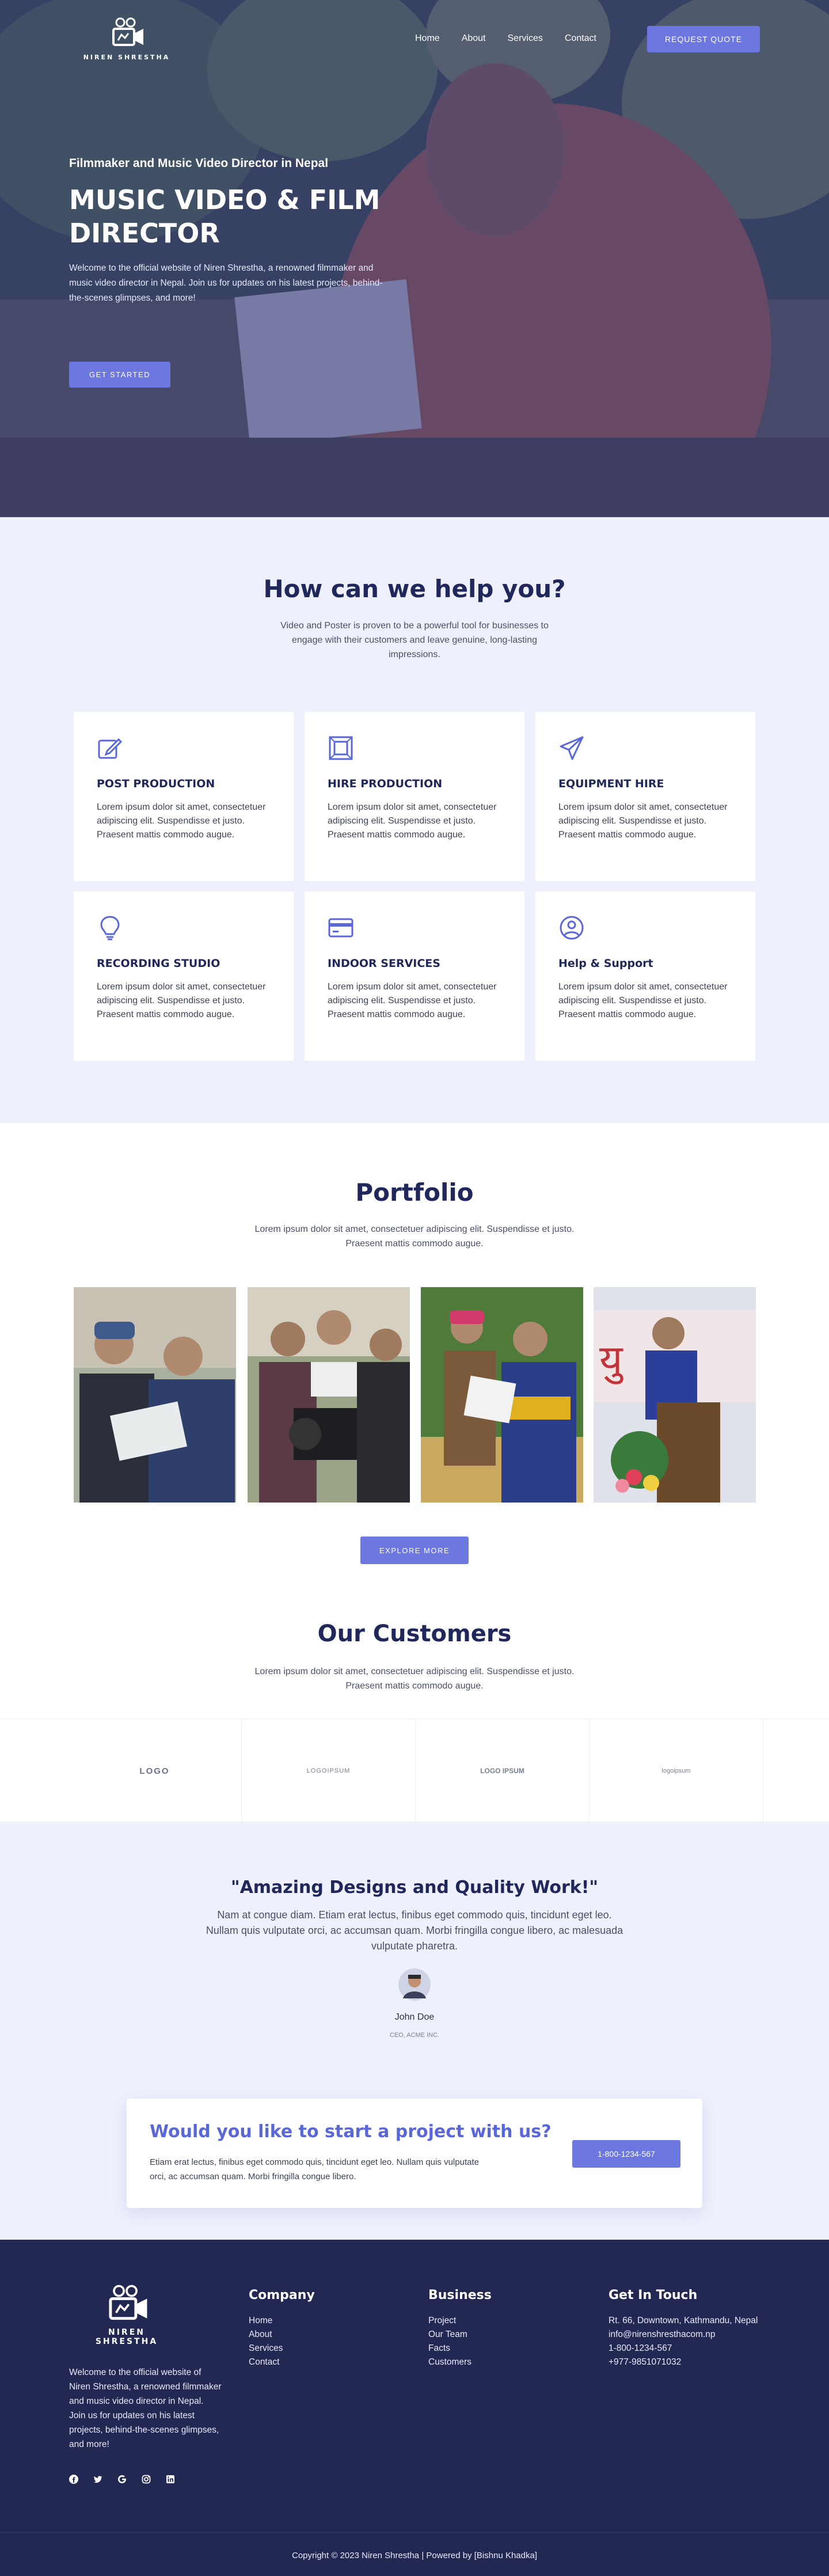 The width and height of the screenshot is (829, 2576). Describe the element at coordinates (282, 2335) in the screenshot. I see `footer-link-about: About` at that location.